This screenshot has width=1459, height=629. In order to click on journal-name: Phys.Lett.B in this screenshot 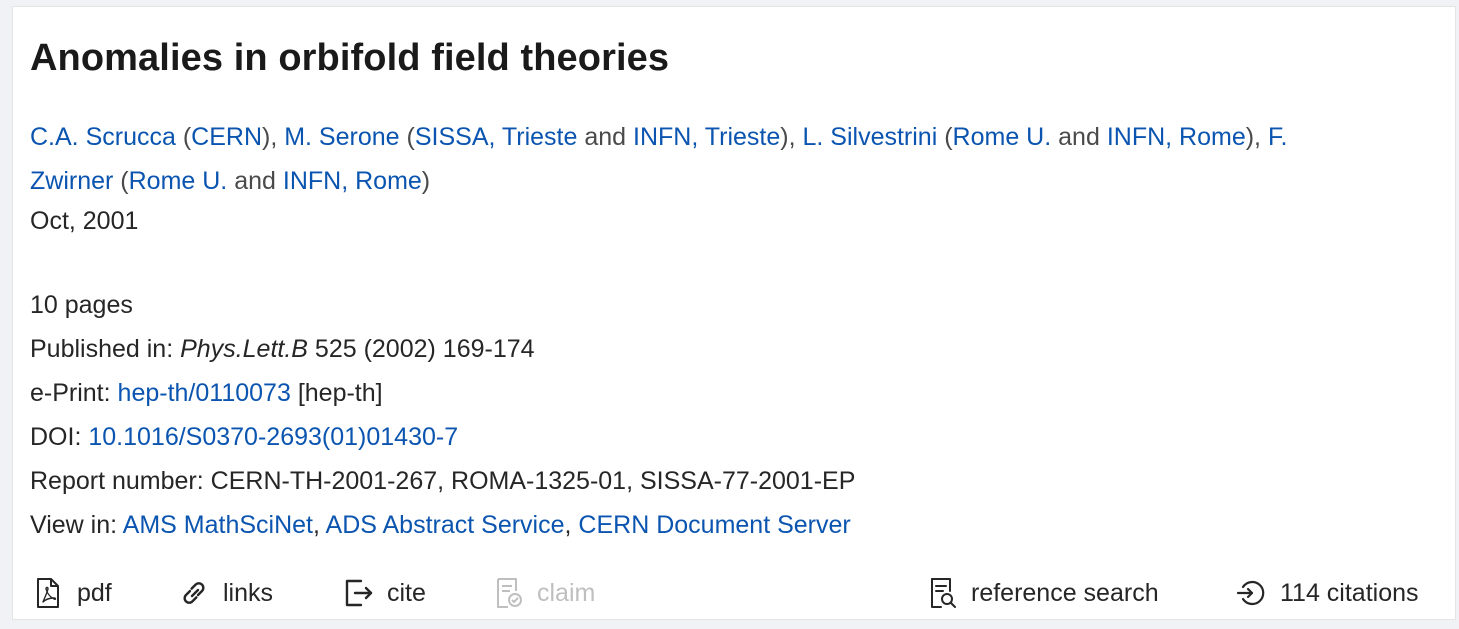, I will do `click(244, 349)`.